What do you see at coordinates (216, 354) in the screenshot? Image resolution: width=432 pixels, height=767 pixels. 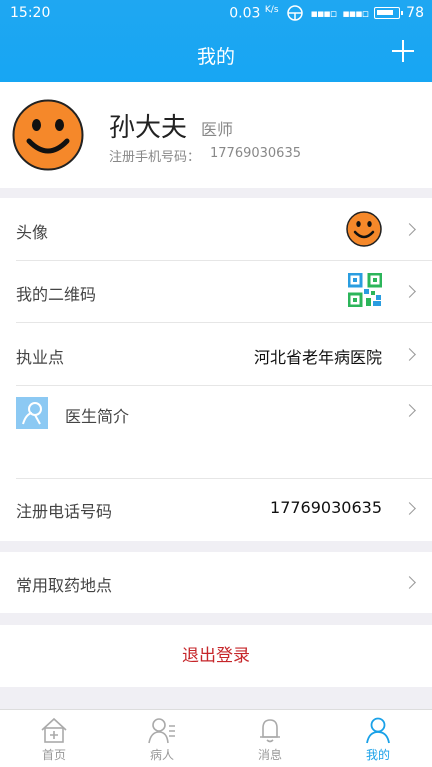 I see `row-practice: 执业点 河北省老年病医院` at bounding box center [216, 354].